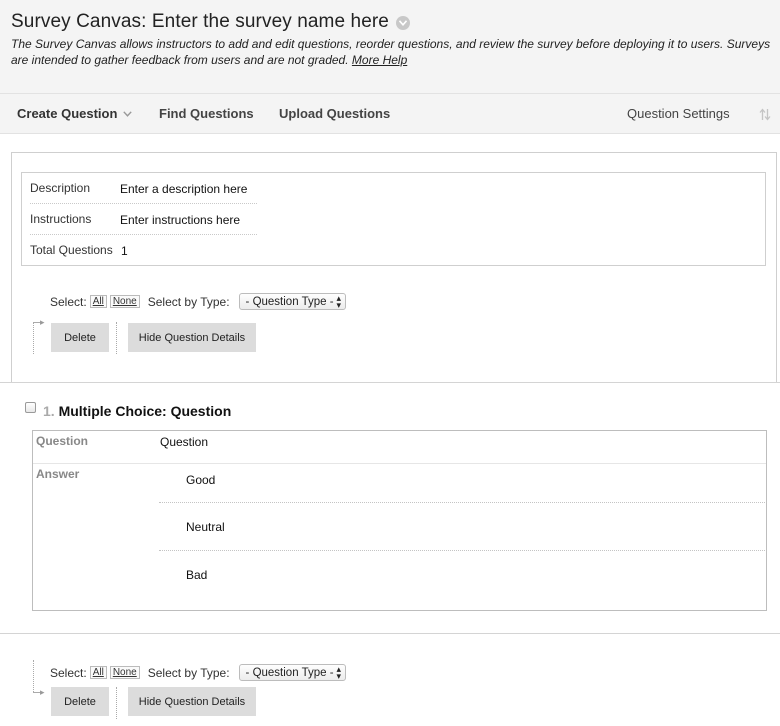 Image resolution: width=780 pixels, height=726 pixels. Describe the element at coordinates (60, 188) in the screenshot. I see `description-label: Description` at that location.